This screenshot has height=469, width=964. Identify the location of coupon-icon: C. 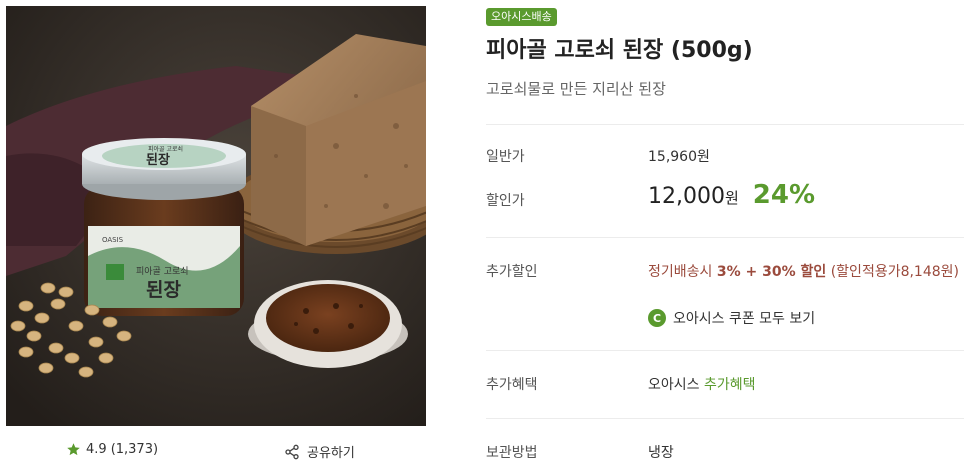
(657, 318).